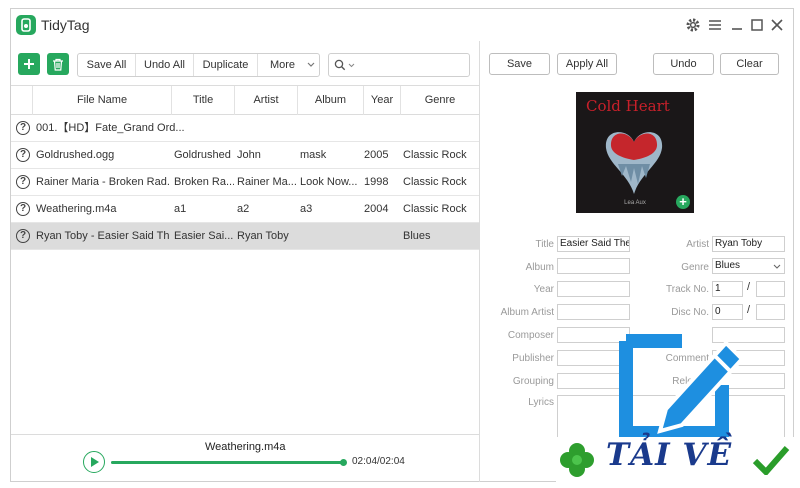  What do you see at coordinates (376, 182) in the screenshot?
I see `cell-year: 1998` at bounding box center [376, 182].